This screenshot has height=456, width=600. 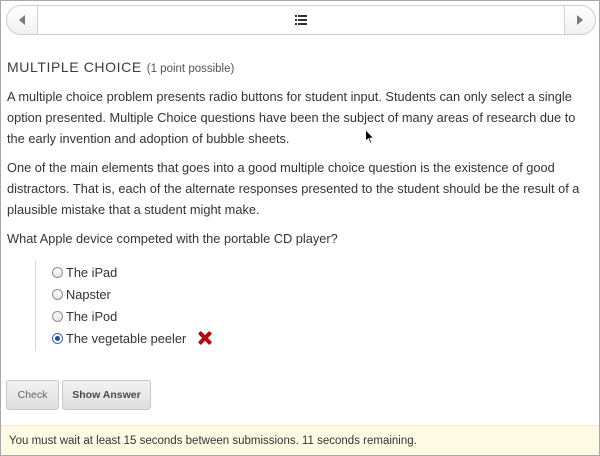 I want to click on choice-label: The vegetable peeler, so click(x=126, y=338).